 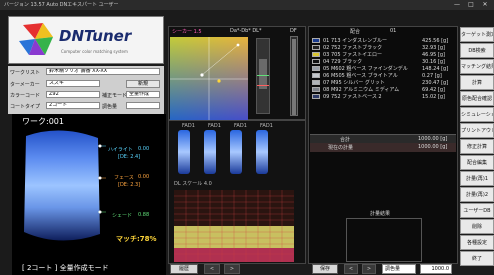 What do you see at coordinates (477, 194) in the screenshot?
I see `weigh-2-button: 計量(再)2` at bounding box center [477, 194].